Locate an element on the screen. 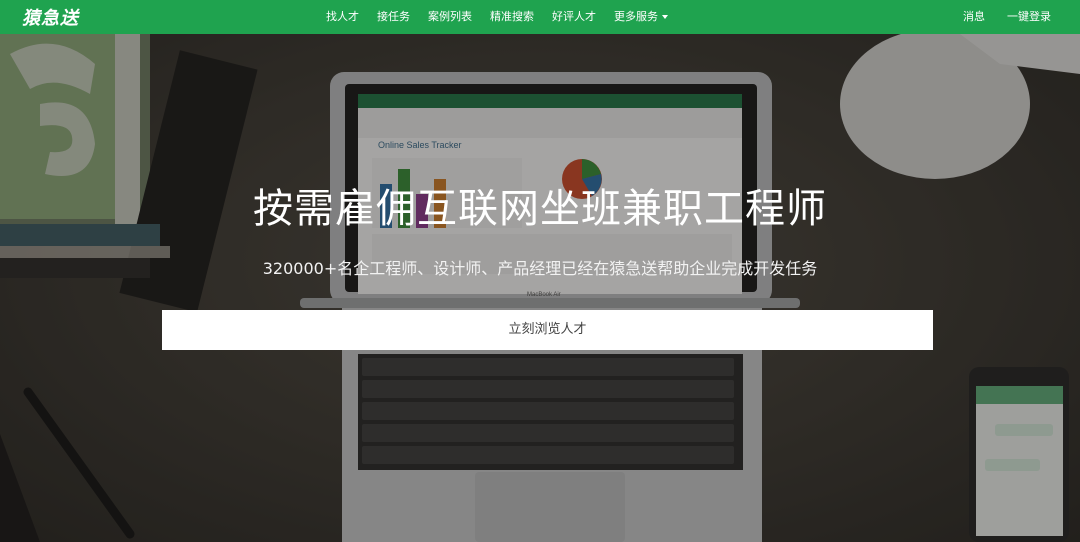 The height and width of the screenshot is (542, 1080). caret-down-icon is located at coordinates (665, 17).